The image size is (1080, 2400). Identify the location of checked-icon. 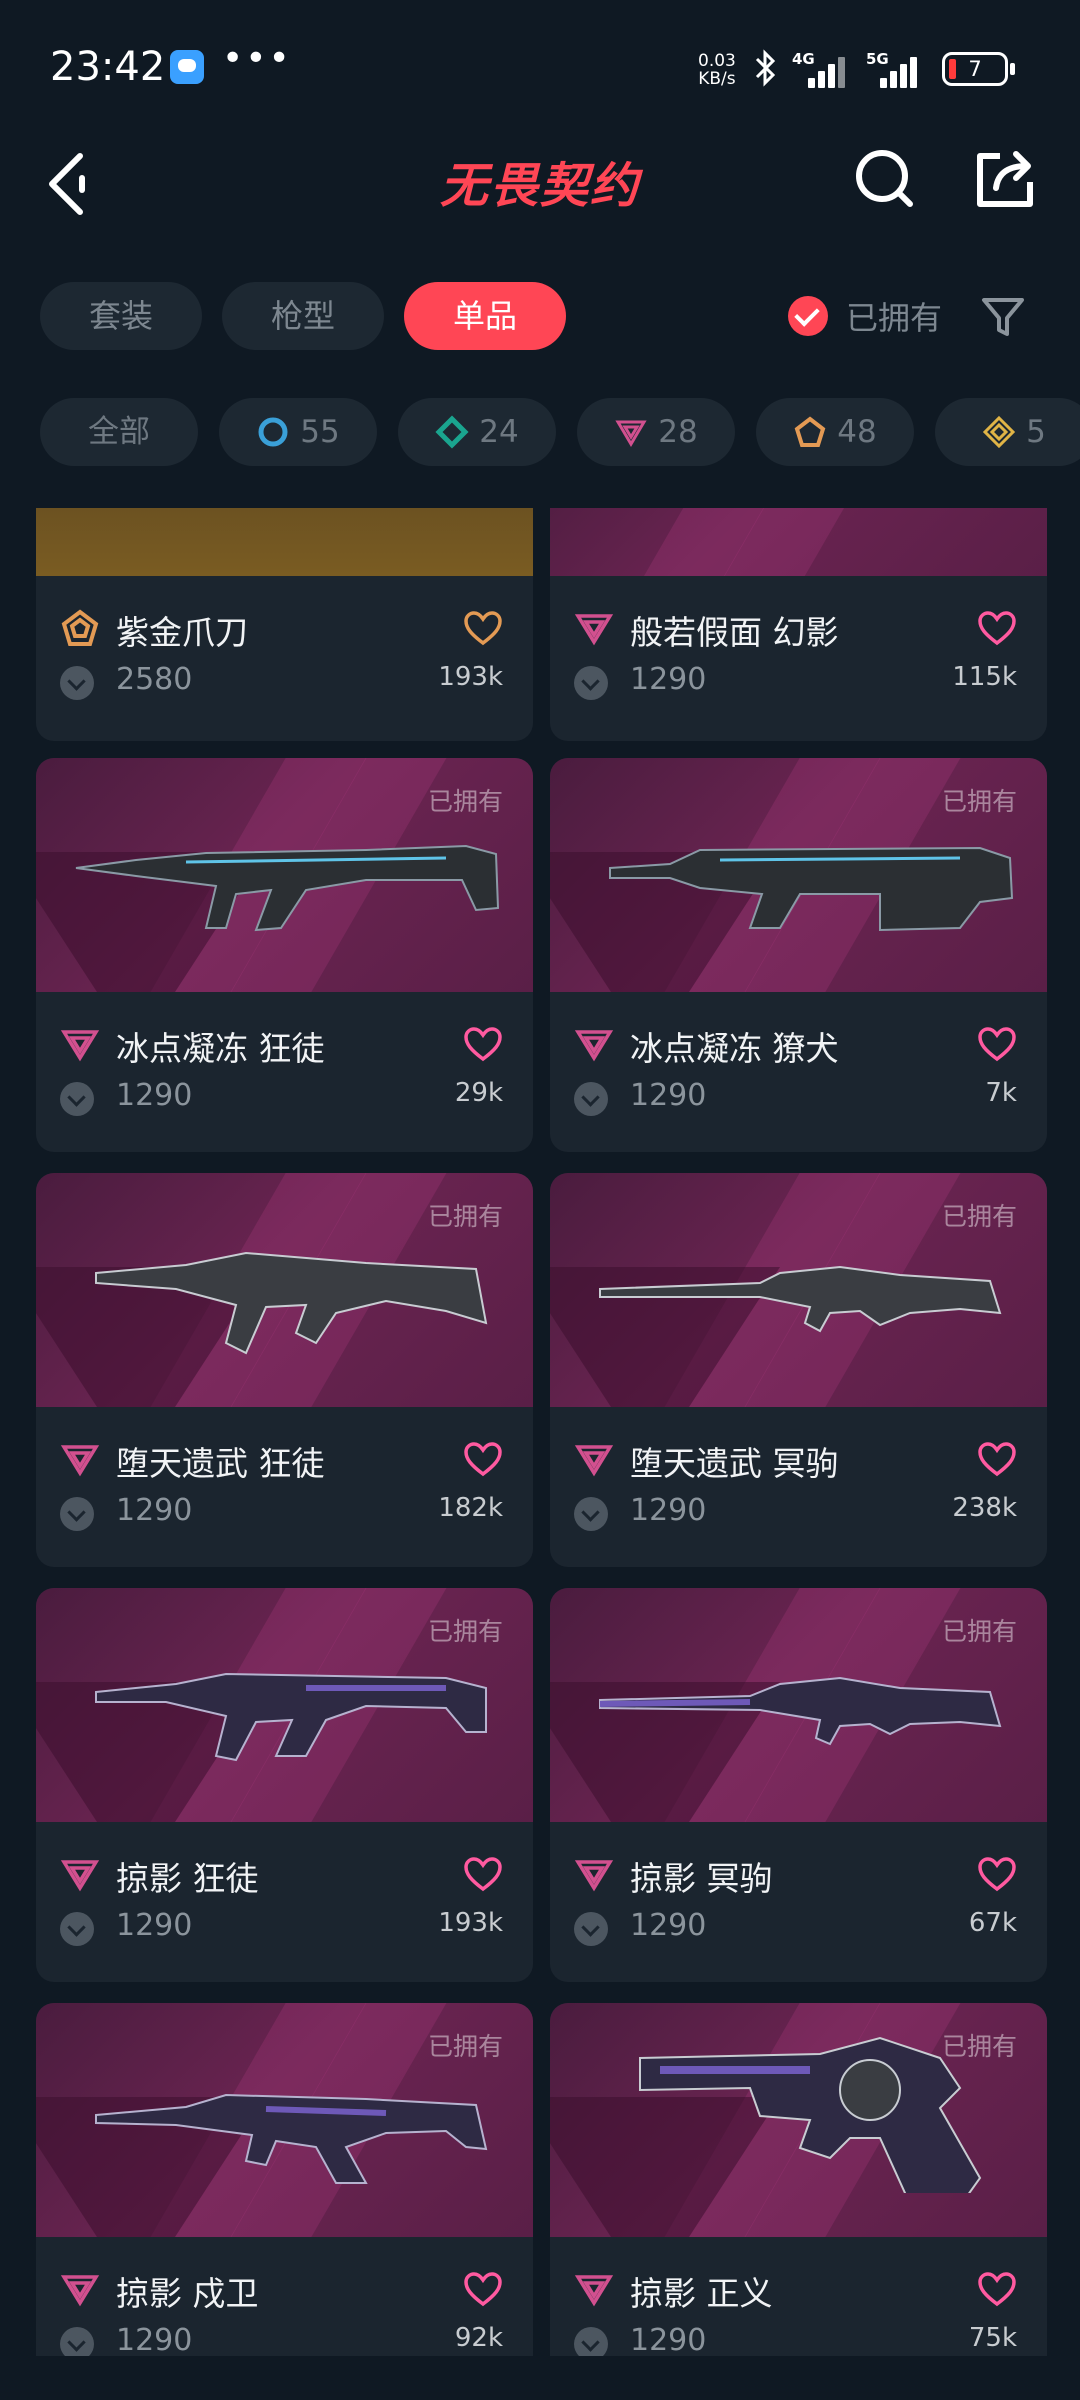
(808, 316).